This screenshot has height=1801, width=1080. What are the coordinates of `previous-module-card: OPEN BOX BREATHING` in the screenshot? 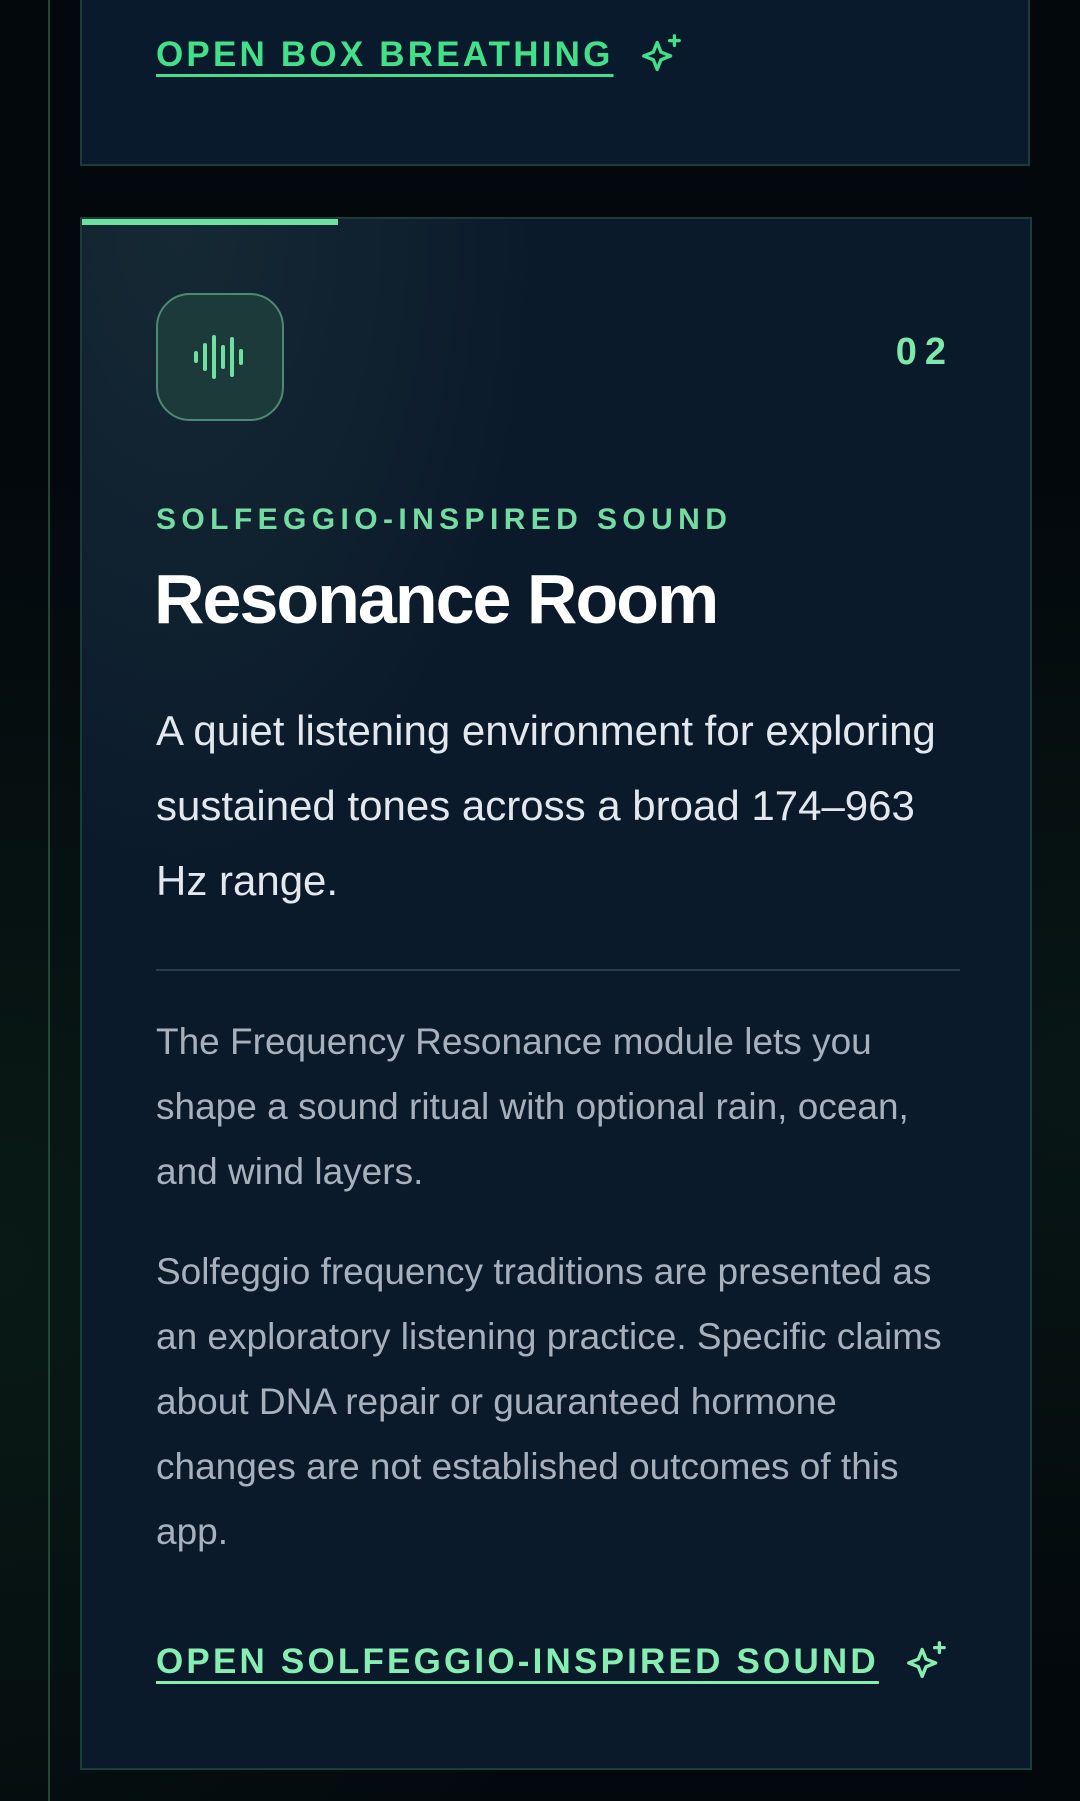 It's located at (555, 83).